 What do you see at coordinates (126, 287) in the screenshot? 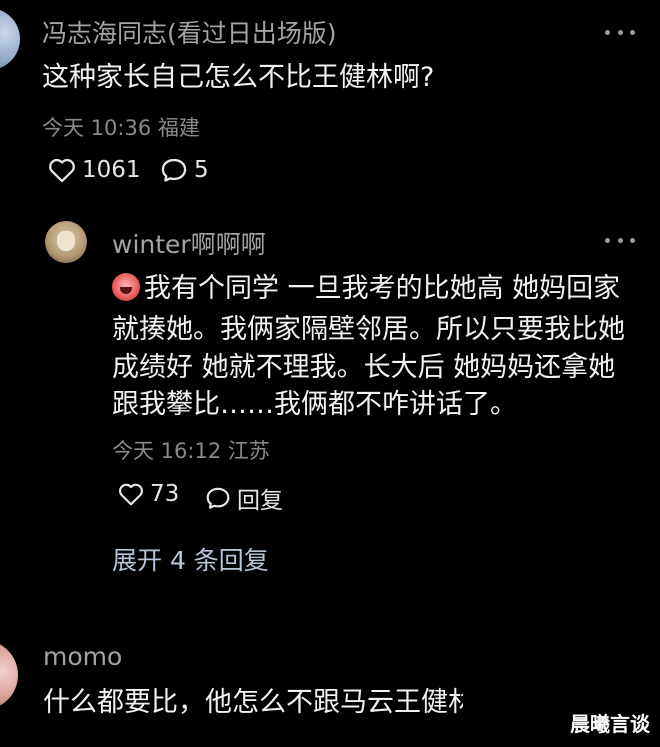
I see `crying-face-emoji-icon` at bounding box center [126, 287].